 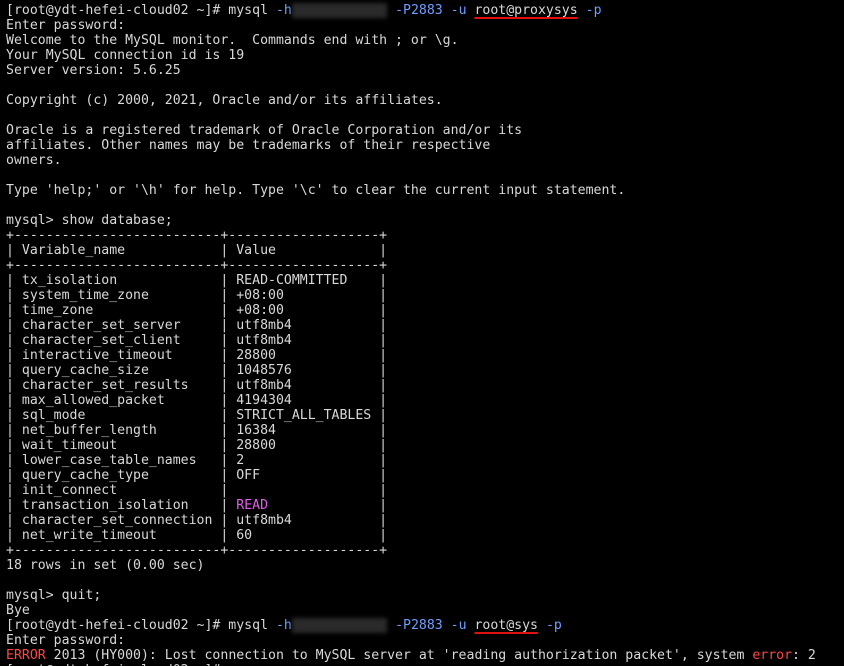 I want to click on terminal-text: | query_cache_size | 1048576 |, so click(x=197, y=370).